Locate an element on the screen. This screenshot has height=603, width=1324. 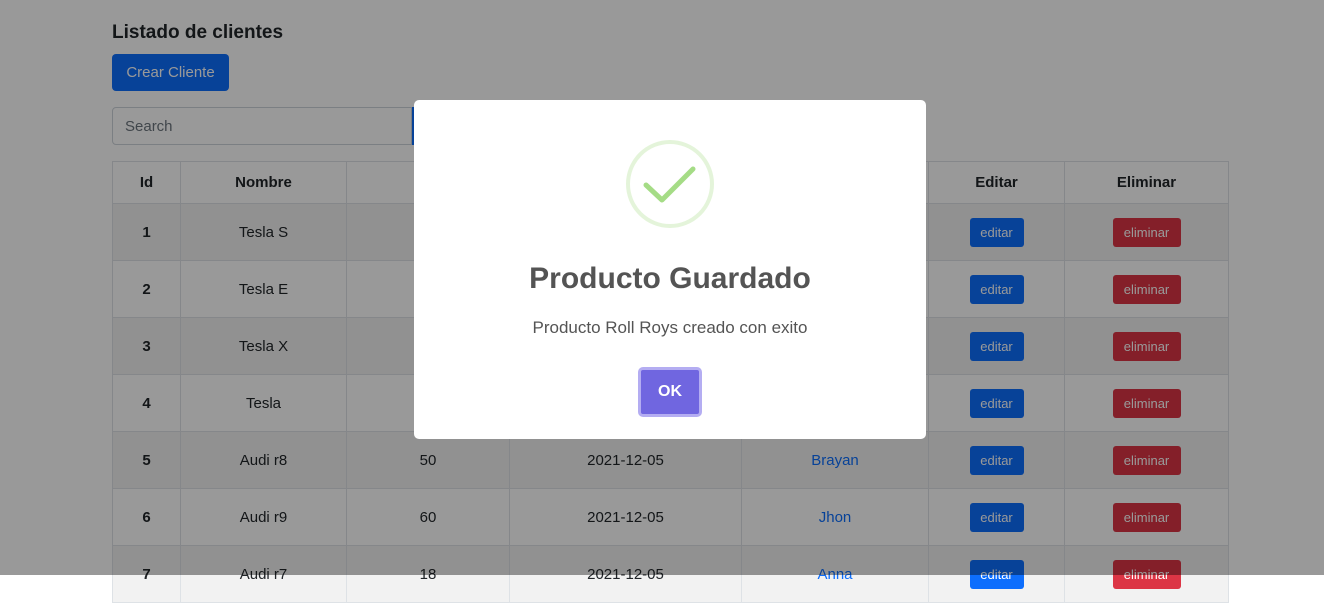
success-check-icon is located at coordinates (670, 184).